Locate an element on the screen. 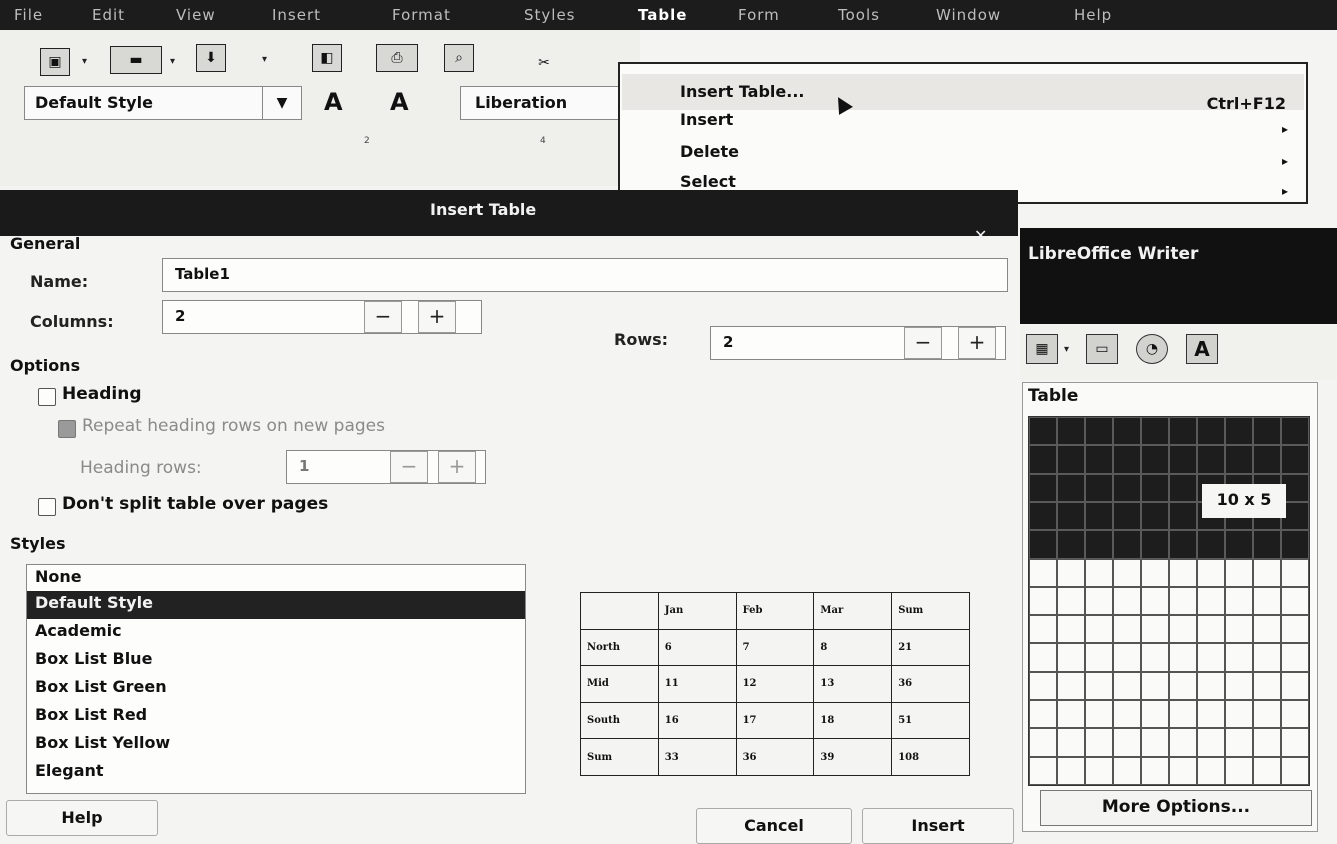  insert-chart-icon: ◔ is located at coordinates (1152, 349).